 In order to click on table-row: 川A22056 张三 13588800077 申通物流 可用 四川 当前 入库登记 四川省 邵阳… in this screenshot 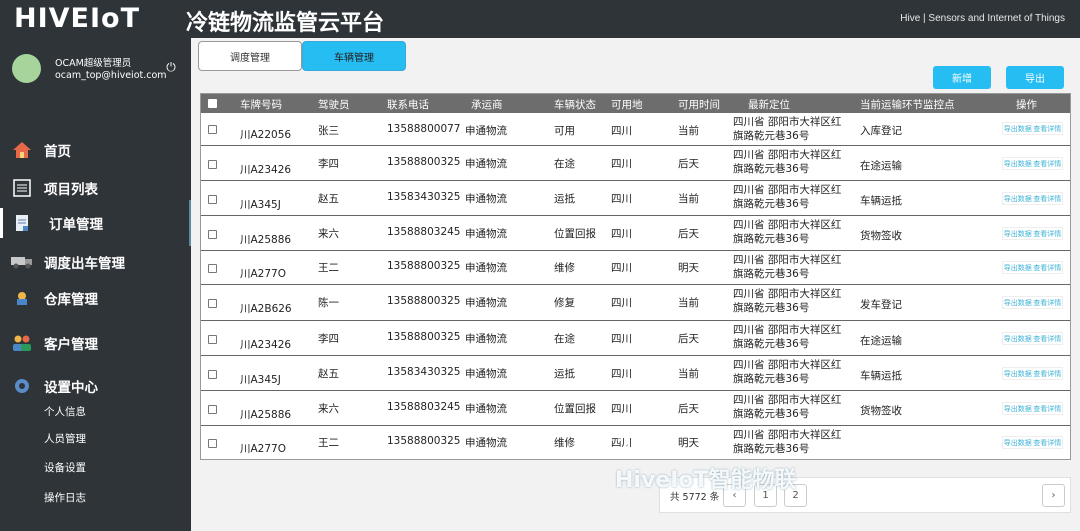, I will do `click(635, 129)`.